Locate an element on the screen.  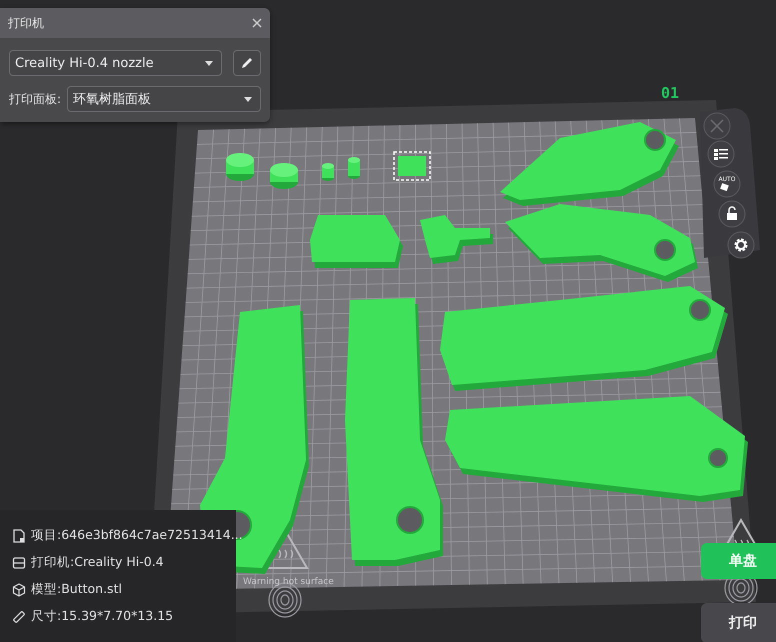
info-text: 尺寸:15.39*7.70*13.15 is located at coordinates (102, 616).